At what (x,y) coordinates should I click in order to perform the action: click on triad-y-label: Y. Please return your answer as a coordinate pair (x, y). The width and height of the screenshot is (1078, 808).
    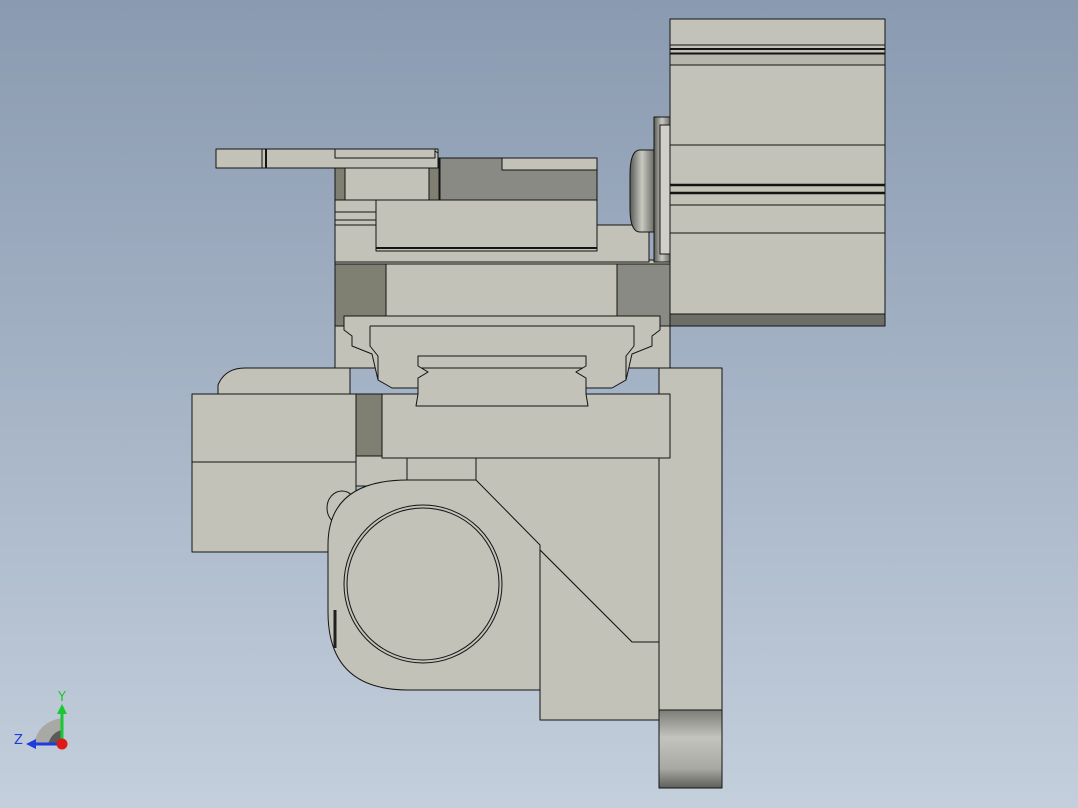
    Looking at the image, I should click on (61, 697).